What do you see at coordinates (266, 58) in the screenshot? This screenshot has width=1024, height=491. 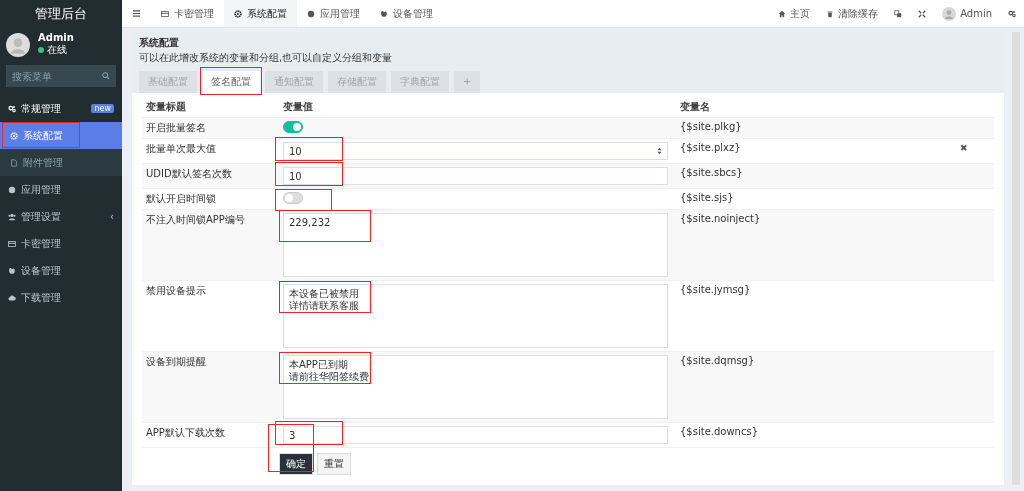 I see `page-description: 可以在此增改系统的变量和分组,也可以自定义分组和变量` at bounding box center [266, 58].